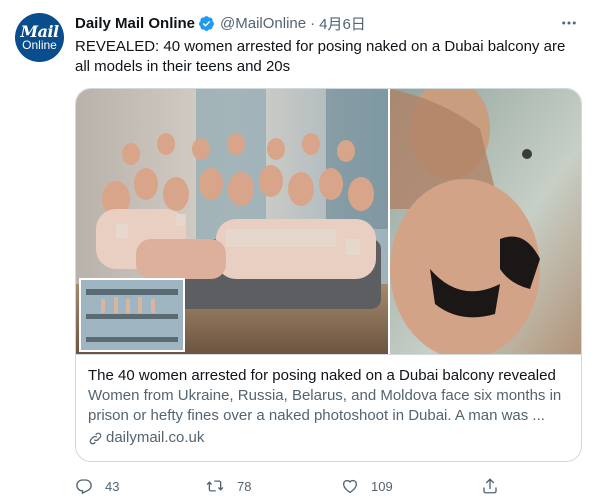 The image size is (593, 502). What do you see at coordinates (244, 486) in the screenshot?
I see `retweet-count: 78` at bounding box center [244, 486].